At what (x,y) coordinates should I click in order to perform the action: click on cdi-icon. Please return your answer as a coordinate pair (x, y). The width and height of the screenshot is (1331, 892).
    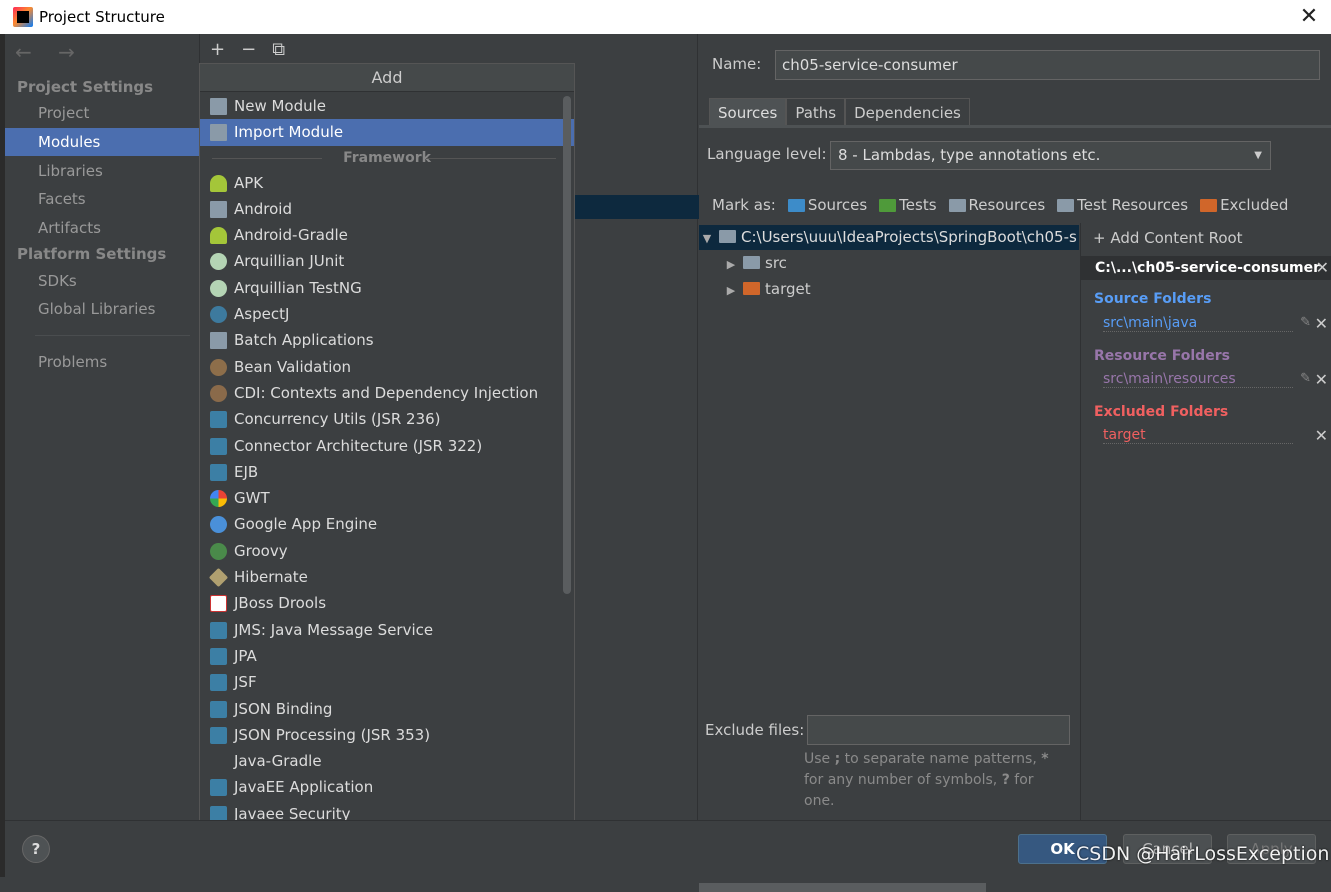
    Looking at the image, I should click on (218, 393).